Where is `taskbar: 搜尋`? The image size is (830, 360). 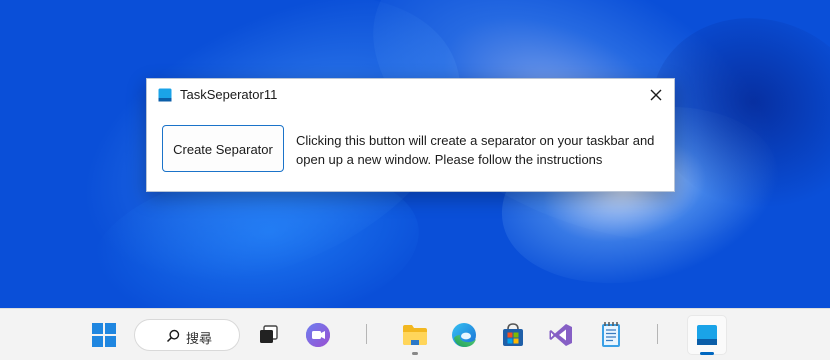
taskbar: 搜尋 is located at coordinates (415, 334).